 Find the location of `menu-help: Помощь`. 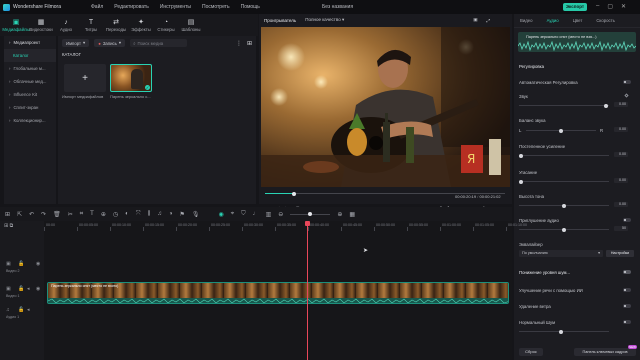

menu-help: Помощь is located at coordinates (250, 7).